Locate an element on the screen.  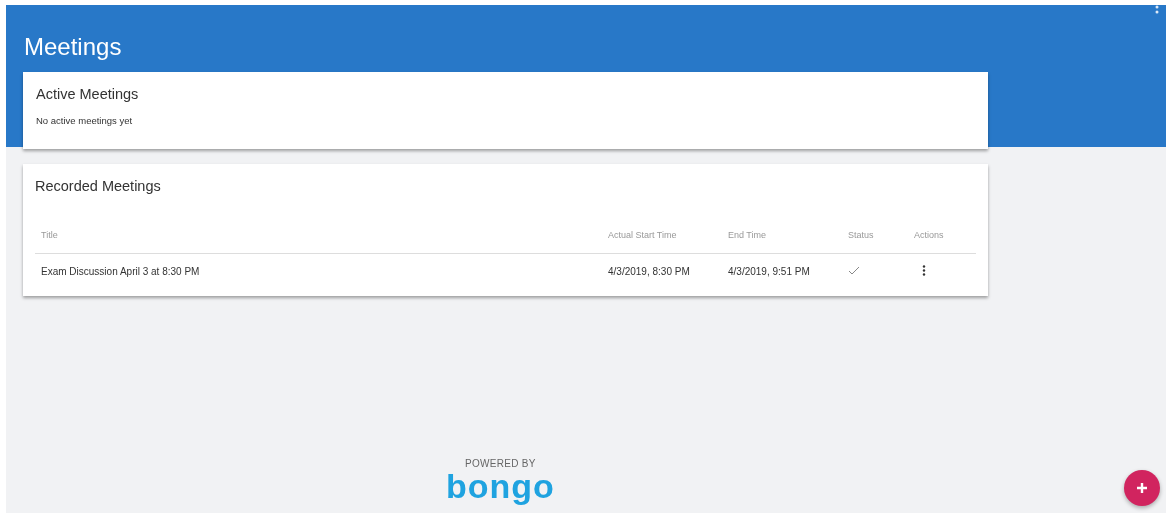
column-header: Actions is located at coordinates (942, 235).